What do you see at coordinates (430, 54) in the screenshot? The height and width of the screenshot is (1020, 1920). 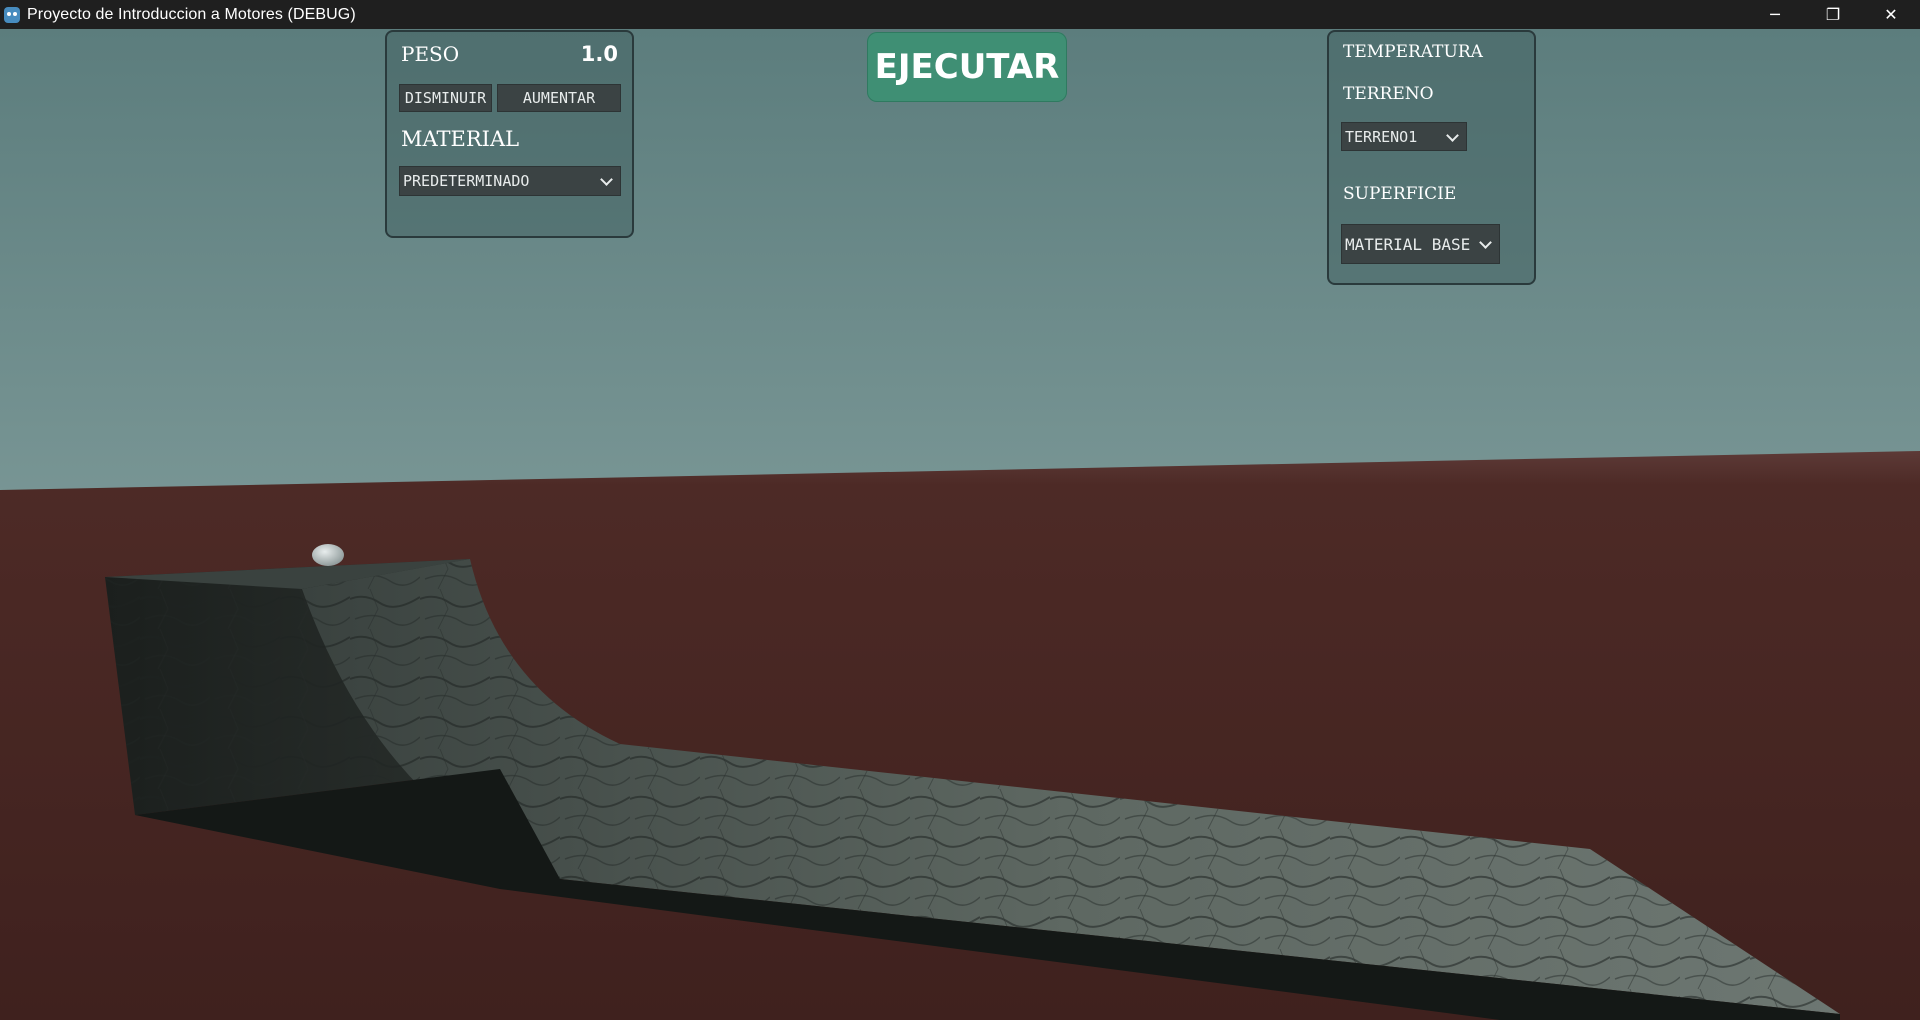 I see `weight-label: PESO` at bounding box center [430, 54].